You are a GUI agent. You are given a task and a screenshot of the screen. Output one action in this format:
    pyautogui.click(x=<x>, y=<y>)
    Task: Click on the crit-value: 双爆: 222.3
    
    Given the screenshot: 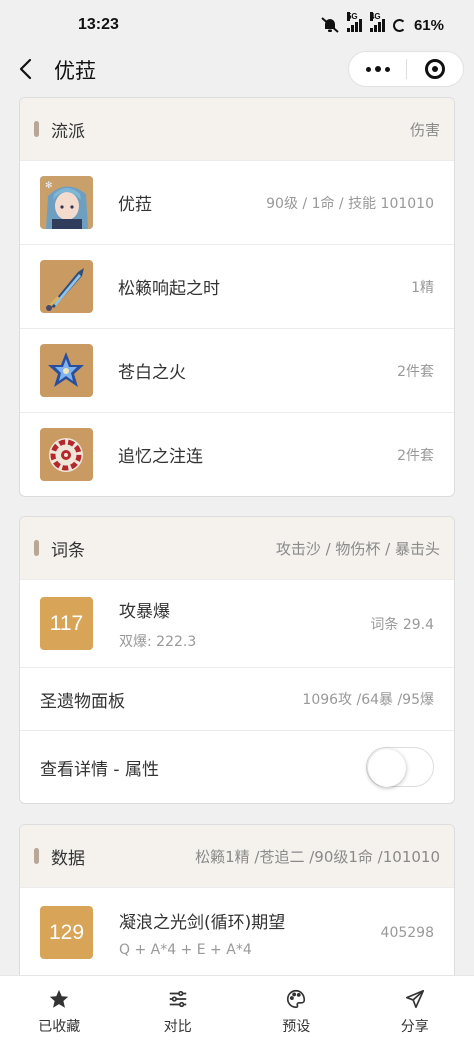 What is the action you would take?
    pyautogui.click(x=158, y=641)
    